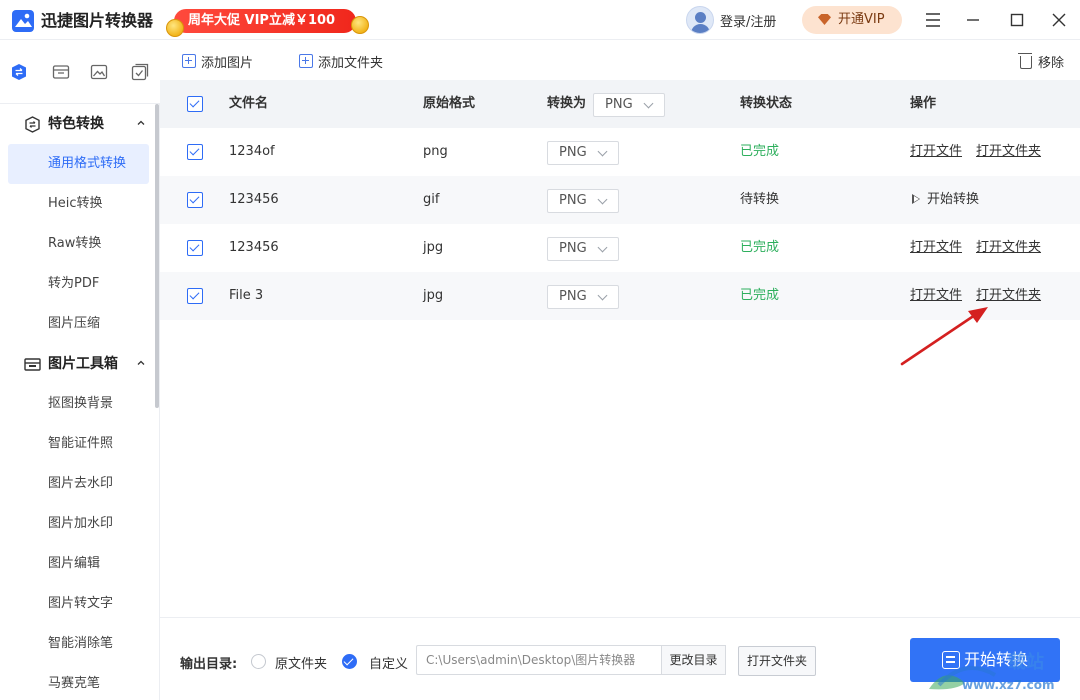 The height and width of the screenshot is (700, 1080). Describe the element at coordinates (620, 200) in the screenshot. I see `table-row: 123456 gif PNG 待转换 开始转换` at that location.